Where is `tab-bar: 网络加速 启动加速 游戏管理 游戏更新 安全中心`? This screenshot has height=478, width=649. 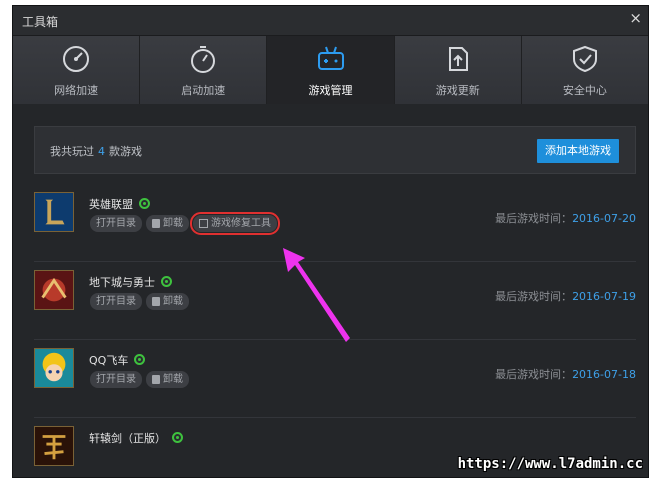 tab-bar: 网络加速 启动加速 游戏管理 游戏更新 安全中心 is located at coordinates (330, 70).